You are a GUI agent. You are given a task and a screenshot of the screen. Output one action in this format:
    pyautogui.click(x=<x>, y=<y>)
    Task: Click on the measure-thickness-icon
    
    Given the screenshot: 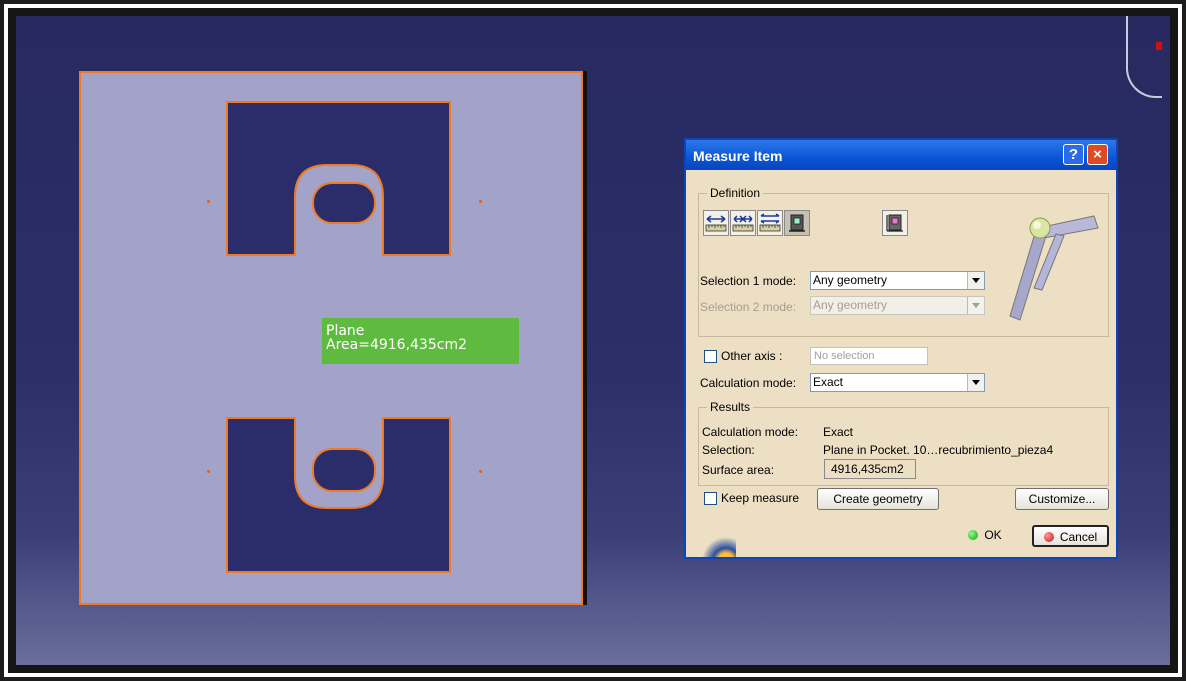 What is the action you would take?
    pyautogui.click(x=895, y=223)
    